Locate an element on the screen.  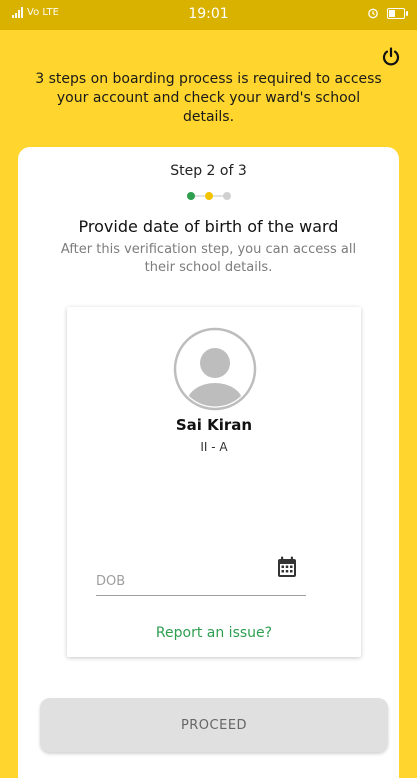
status-icons is located at coordinates (387, 13).